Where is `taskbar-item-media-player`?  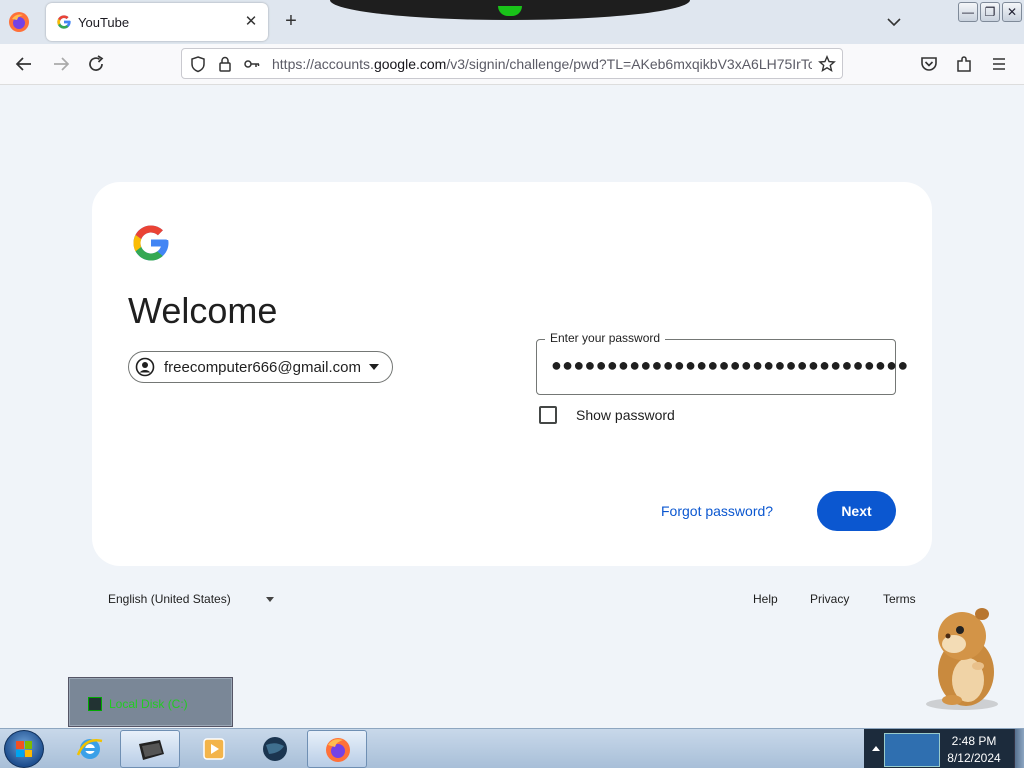
taskbar-item-media-player is located at coordinates (214, 749).